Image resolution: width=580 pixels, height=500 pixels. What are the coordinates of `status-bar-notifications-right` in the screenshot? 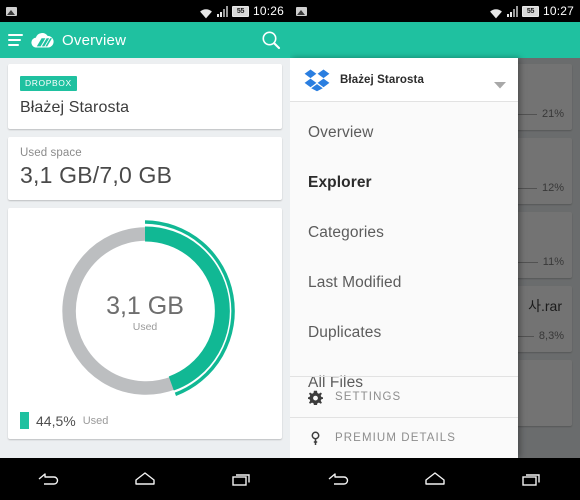 It's located at (392, 11).